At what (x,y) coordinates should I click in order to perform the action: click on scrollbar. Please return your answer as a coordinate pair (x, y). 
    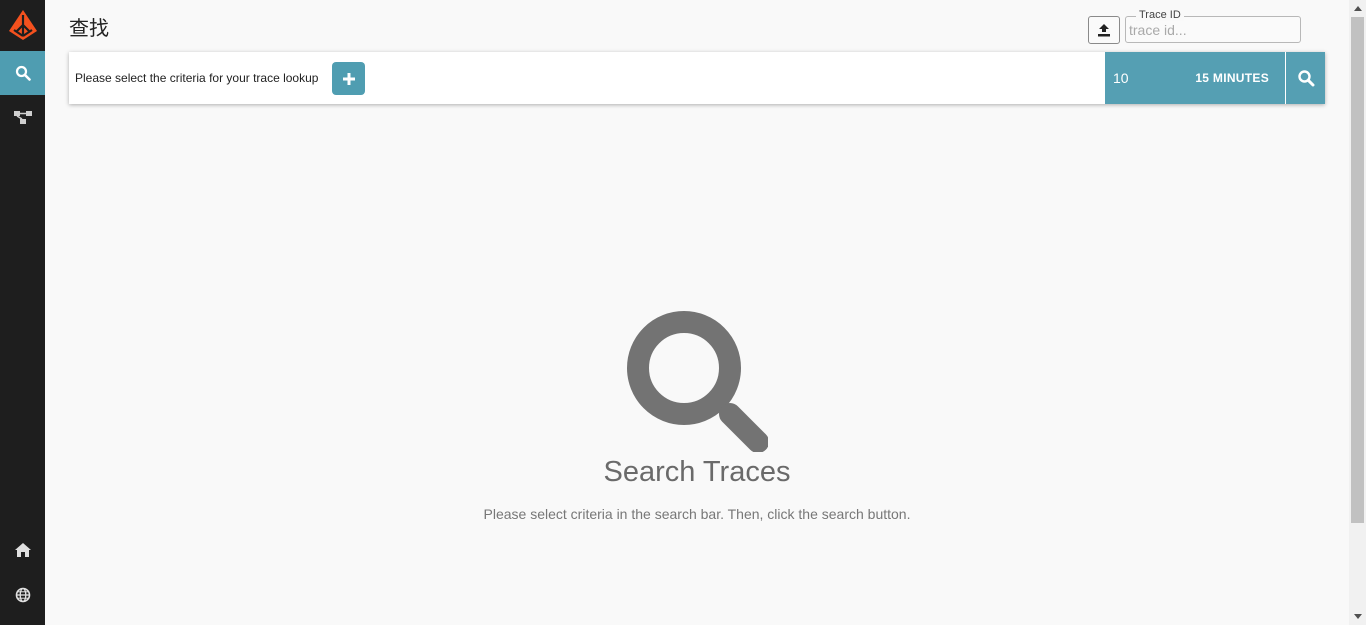
    Looking at the image, I should click on (1357, 312).